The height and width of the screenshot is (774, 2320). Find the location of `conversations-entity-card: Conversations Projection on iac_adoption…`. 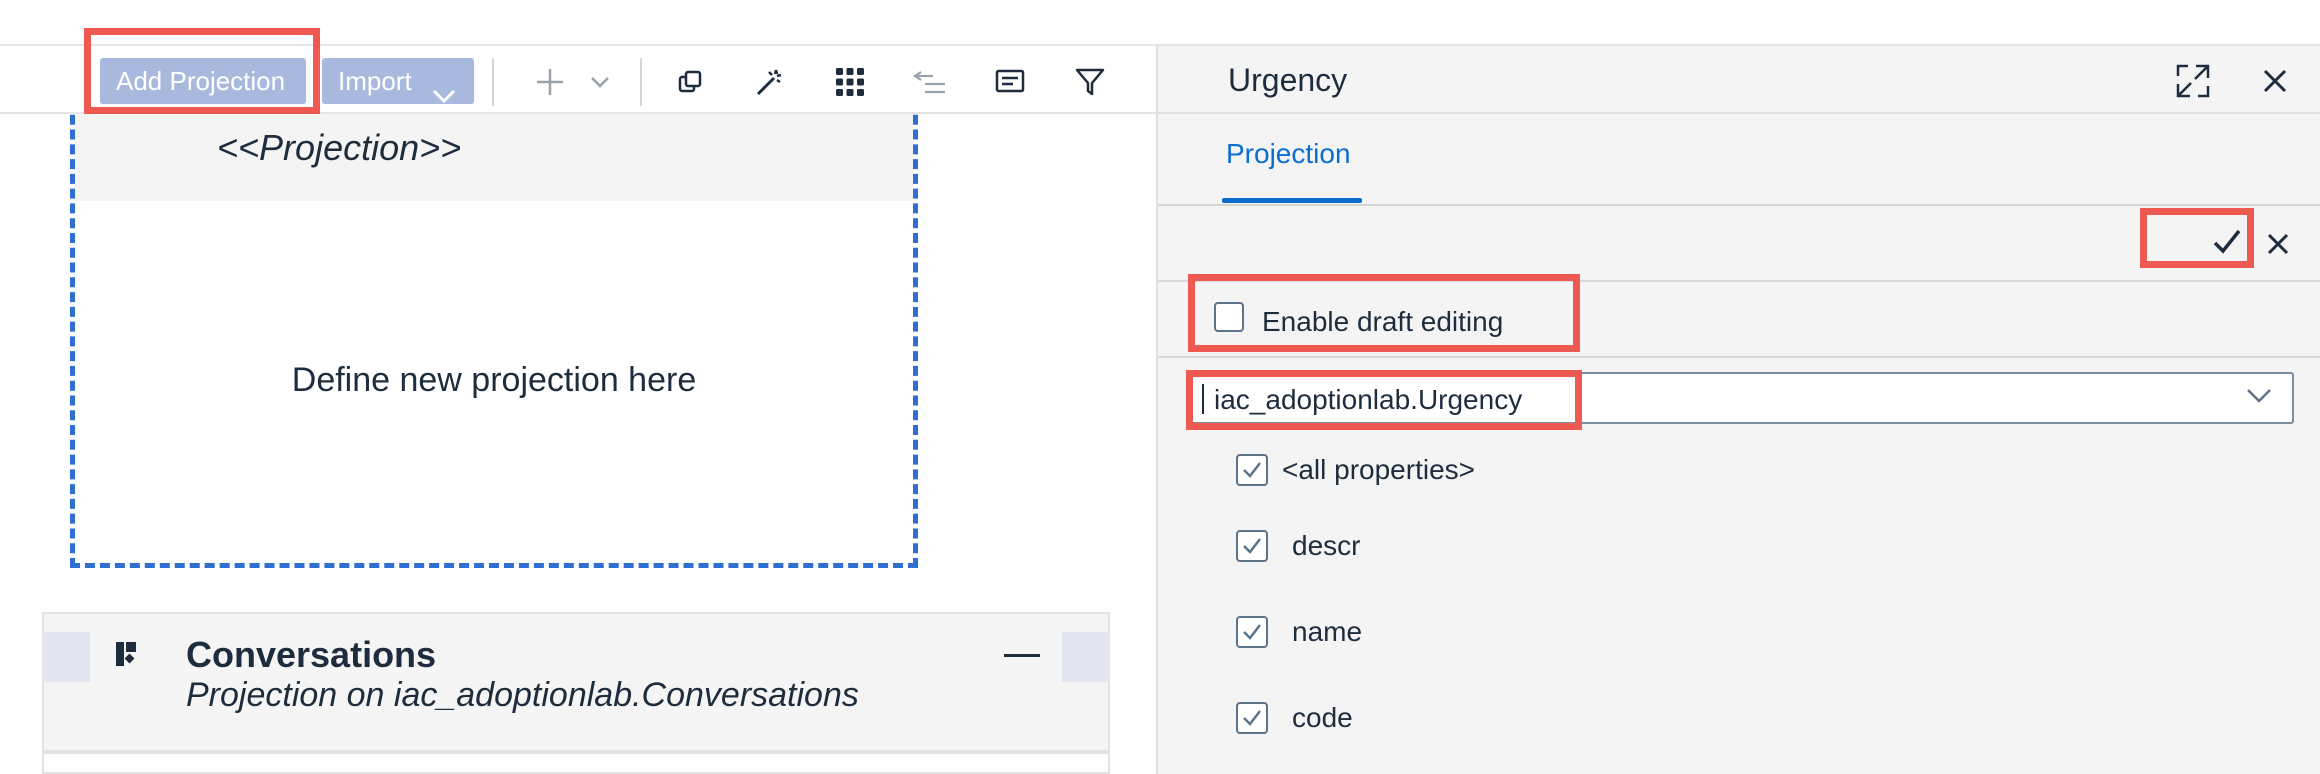

conversations-entity-card: Conversations Projection on iac_adoption… is located at coordinates (576, 682).